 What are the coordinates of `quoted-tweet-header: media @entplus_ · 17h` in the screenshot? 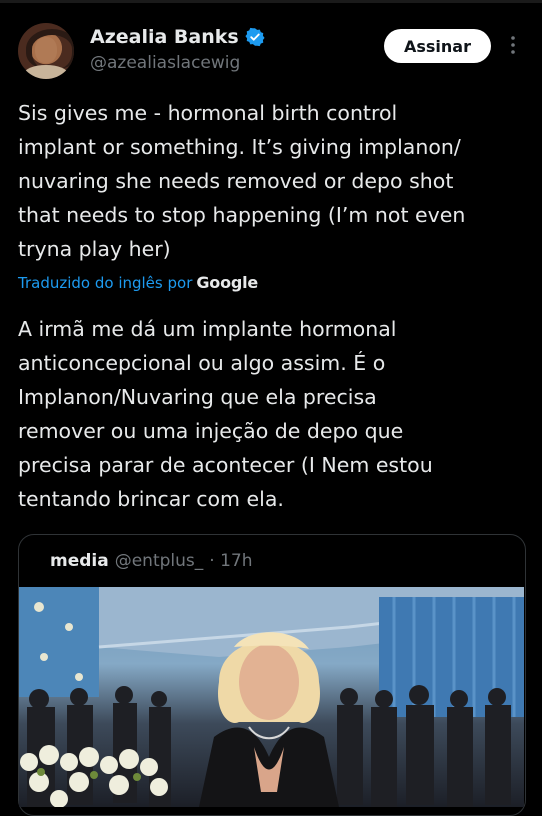 It's located at (151, 561).